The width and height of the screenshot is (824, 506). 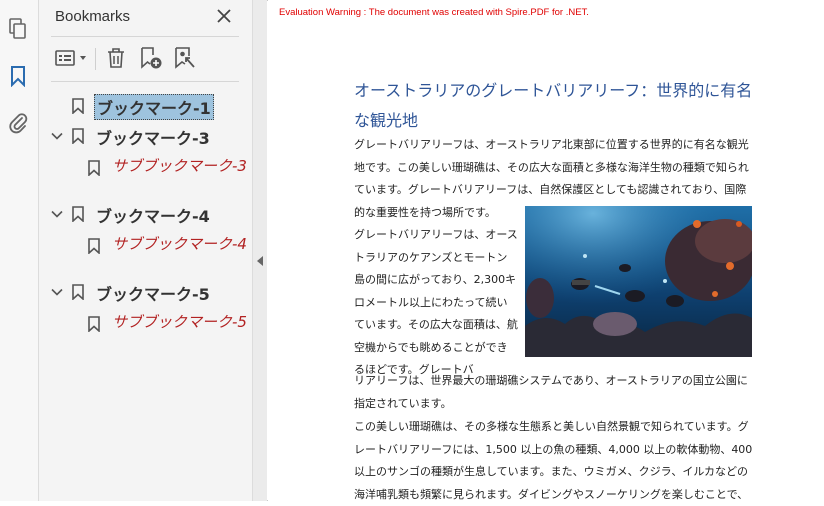 What do you see at coordinates (185, 58) in the screenshot?
I see `bookmark-properties-icon` at bounding box center [185, 58].